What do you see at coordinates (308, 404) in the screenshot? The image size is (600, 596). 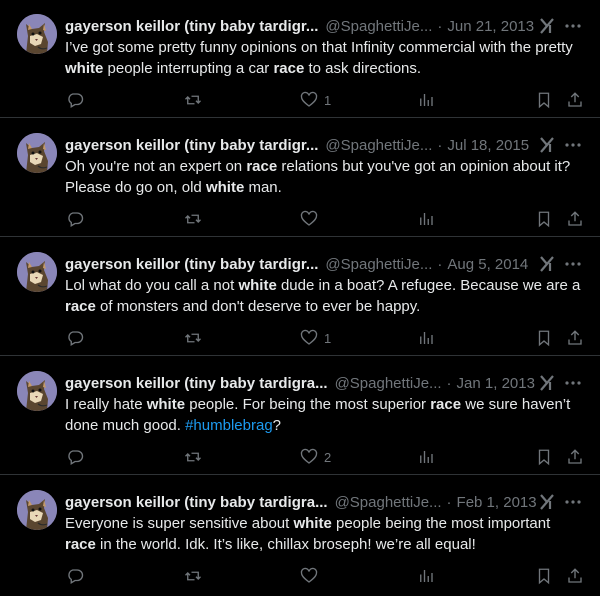 I see `text-segment: people. For being the most superior` at bounding box center [308, 404].